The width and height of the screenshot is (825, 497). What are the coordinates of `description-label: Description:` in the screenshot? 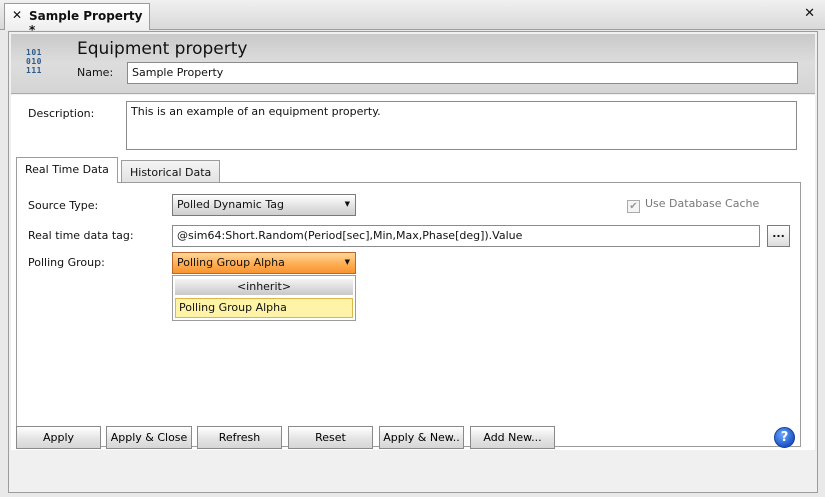 It's located at (61, 113).